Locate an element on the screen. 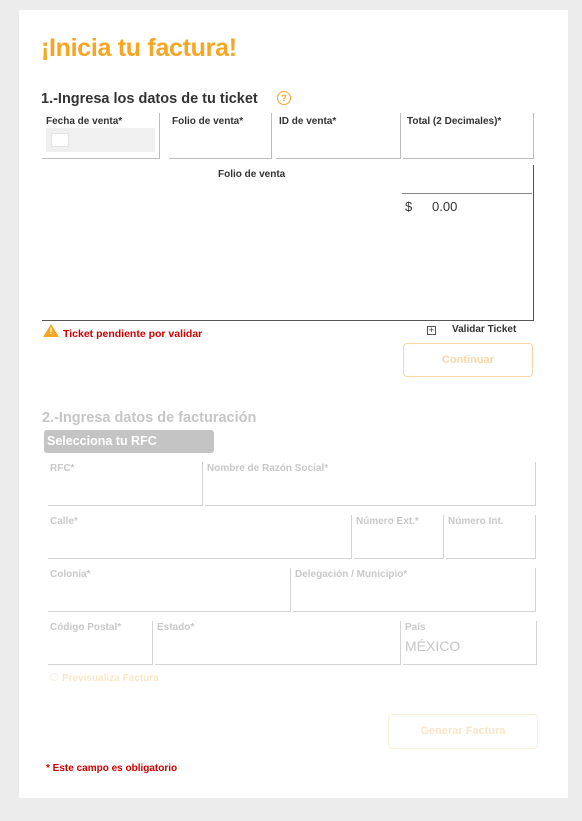 The image size is (582, 821). total-value: 0.00 is located at coordinates (445, 206).